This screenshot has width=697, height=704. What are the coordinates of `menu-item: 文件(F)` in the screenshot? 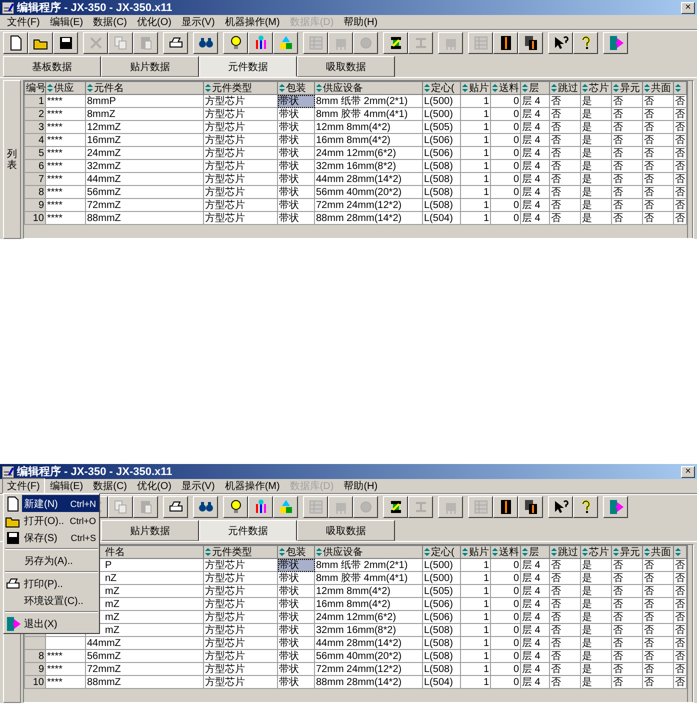 It's located at (23, 22).